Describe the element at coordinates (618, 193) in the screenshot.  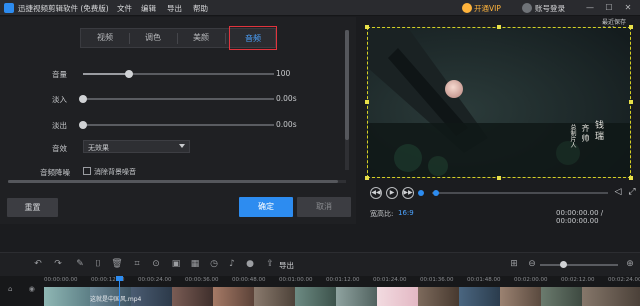
I see `volume-icon: ◁` at that location.